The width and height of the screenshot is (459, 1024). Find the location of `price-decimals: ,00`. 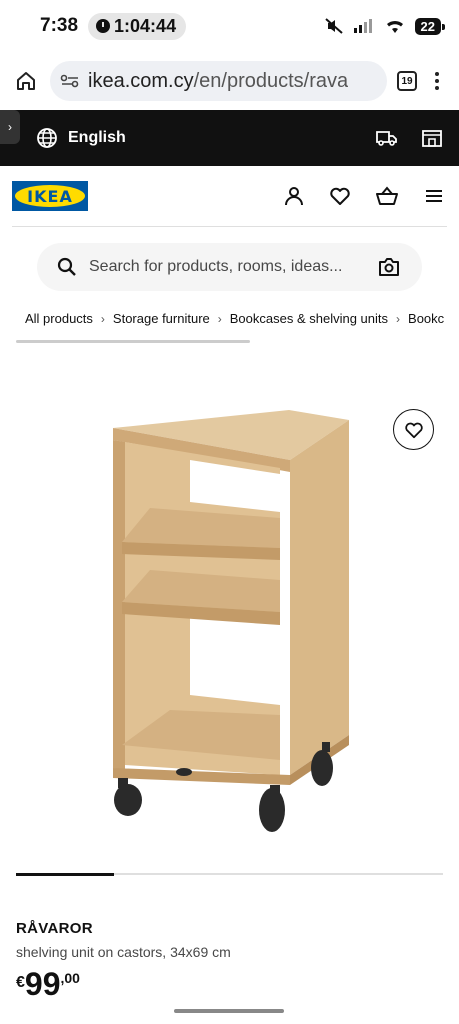

price-decimals: ,00 is located at coordinates (70, 978).